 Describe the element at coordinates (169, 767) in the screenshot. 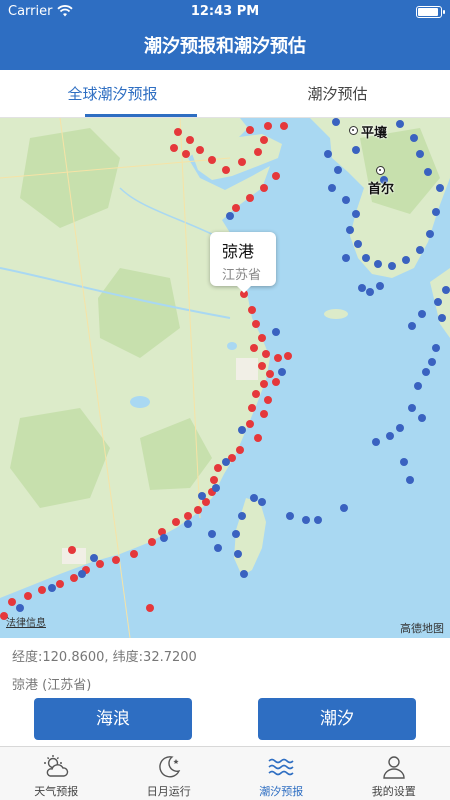

I see `moon-icon` at that location.